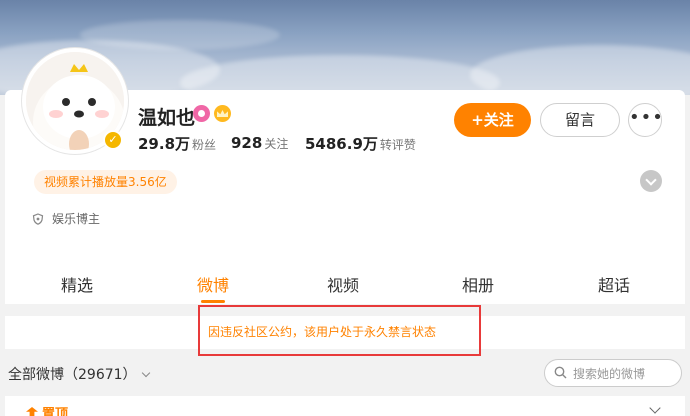 The image size is (690, 416). Describe the element at coordinates (645, 120) in the screenshot. I see `more-options-button: •••` at that location.